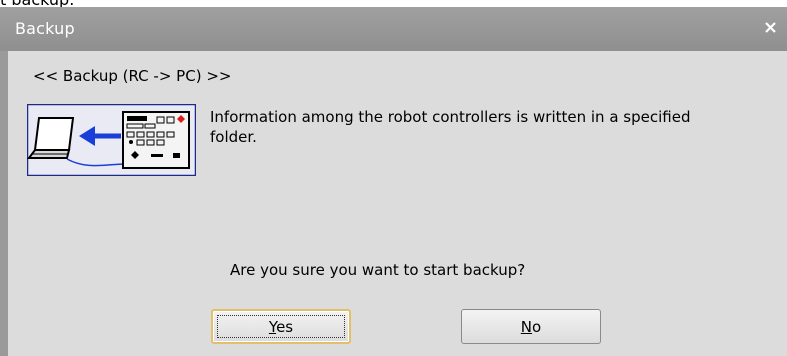 Image resolution: width=787 pixels, height=356 pixels. I want to click on close-icon, so click(771, 28).